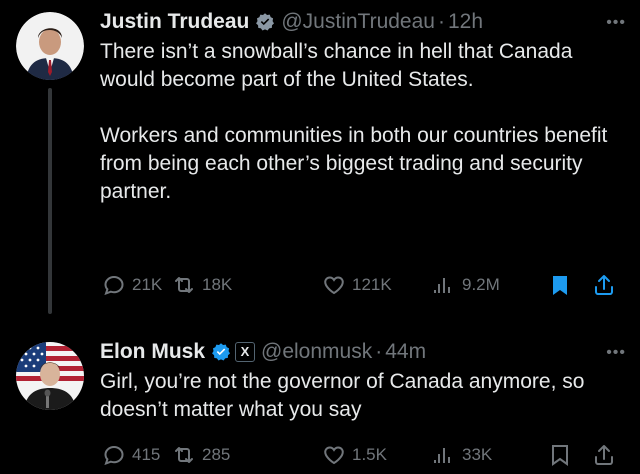 This screenshot has height=474, width=640. I want to click on tweet-actions: 21K 18K 121K 9.2M, so click(364, 285).